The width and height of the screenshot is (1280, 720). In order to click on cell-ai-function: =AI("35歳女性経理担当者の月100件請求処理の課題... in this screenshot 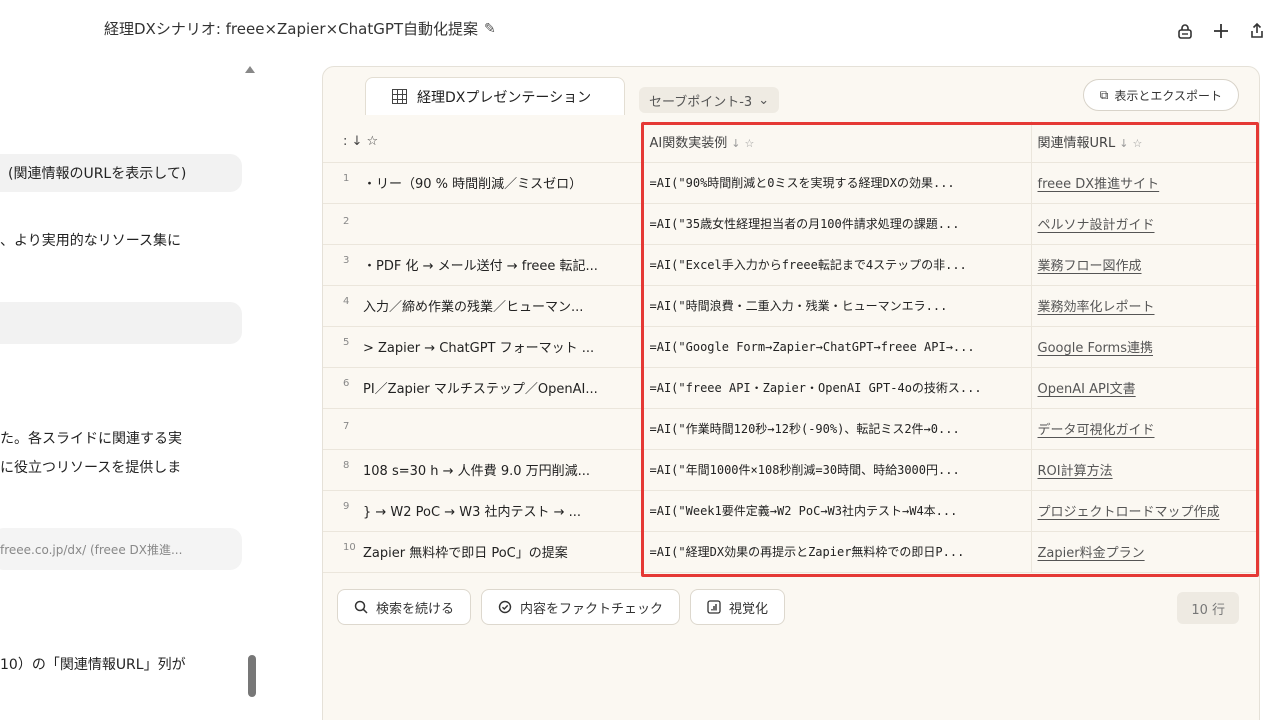, I will do `click(836, 224)`.